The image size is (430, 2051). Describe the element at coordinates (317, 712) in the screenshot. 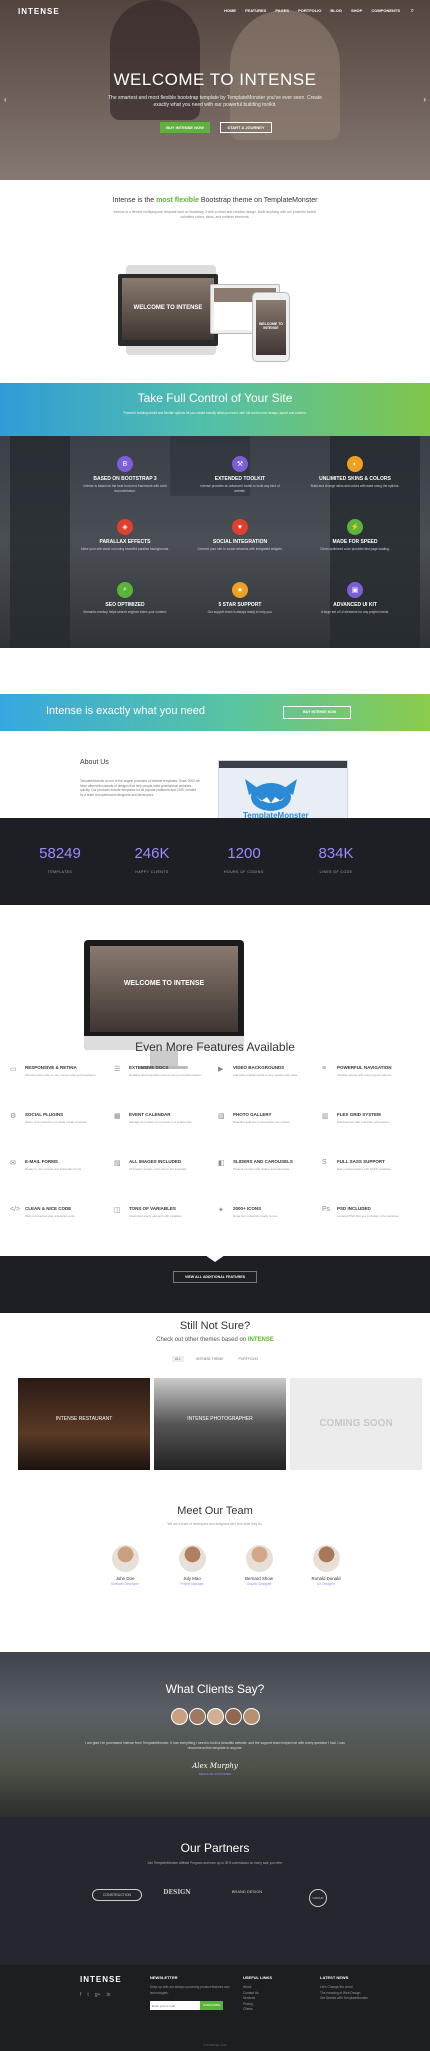

I see `cta-buy-button: 🛒 BUY INTENSE NOW` at that location.